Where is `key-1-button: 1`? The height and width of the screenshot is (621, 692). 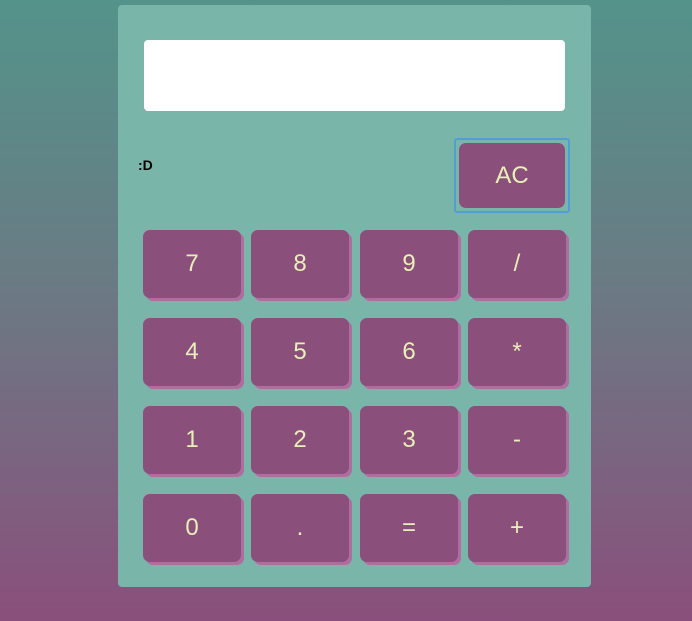 key-1-button: 1 is located at coordinates (192, 440).